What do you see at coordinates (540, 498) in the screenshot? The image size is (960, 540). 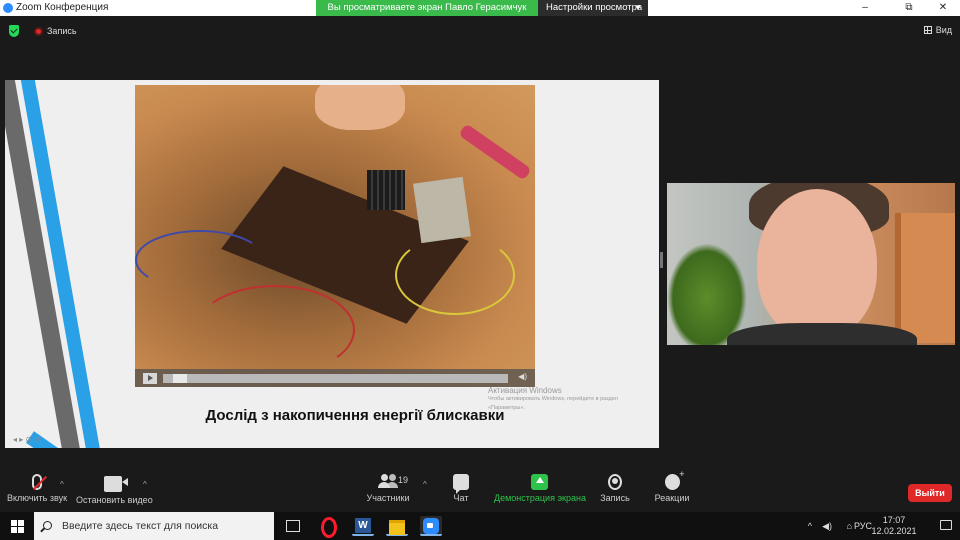 I see `share-screen-label: Демонстрация экрана` at bounding box center [540, 498].